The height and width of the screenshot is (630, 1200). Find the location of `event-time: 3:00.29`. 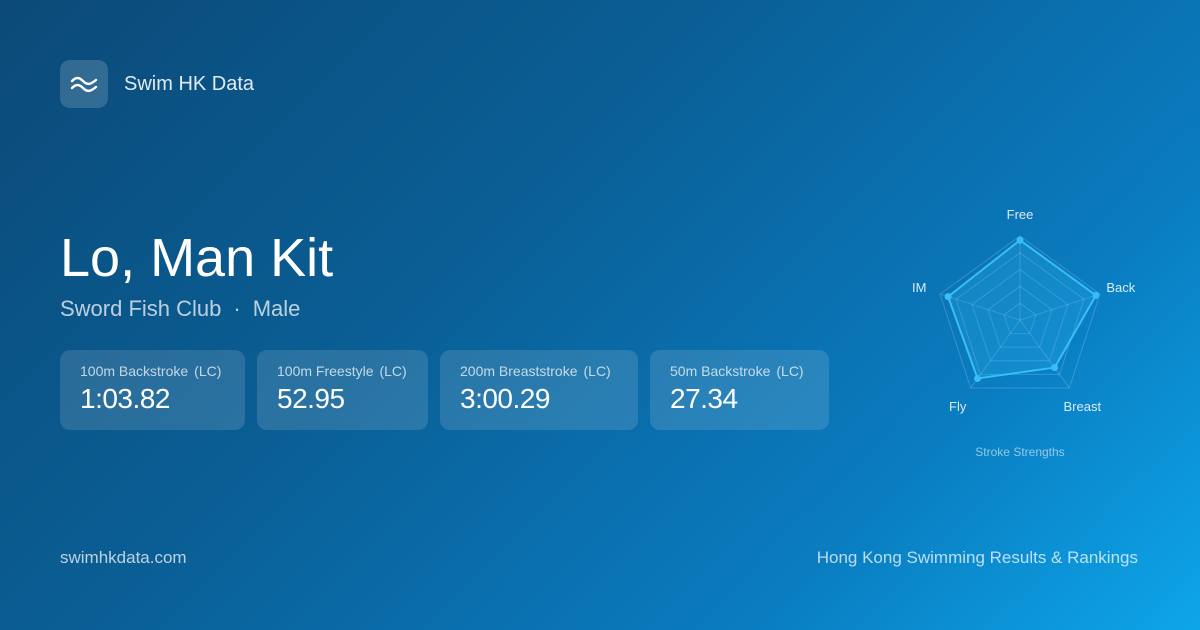

event-time: 3:00.29 is located at coordinates (505, 398).